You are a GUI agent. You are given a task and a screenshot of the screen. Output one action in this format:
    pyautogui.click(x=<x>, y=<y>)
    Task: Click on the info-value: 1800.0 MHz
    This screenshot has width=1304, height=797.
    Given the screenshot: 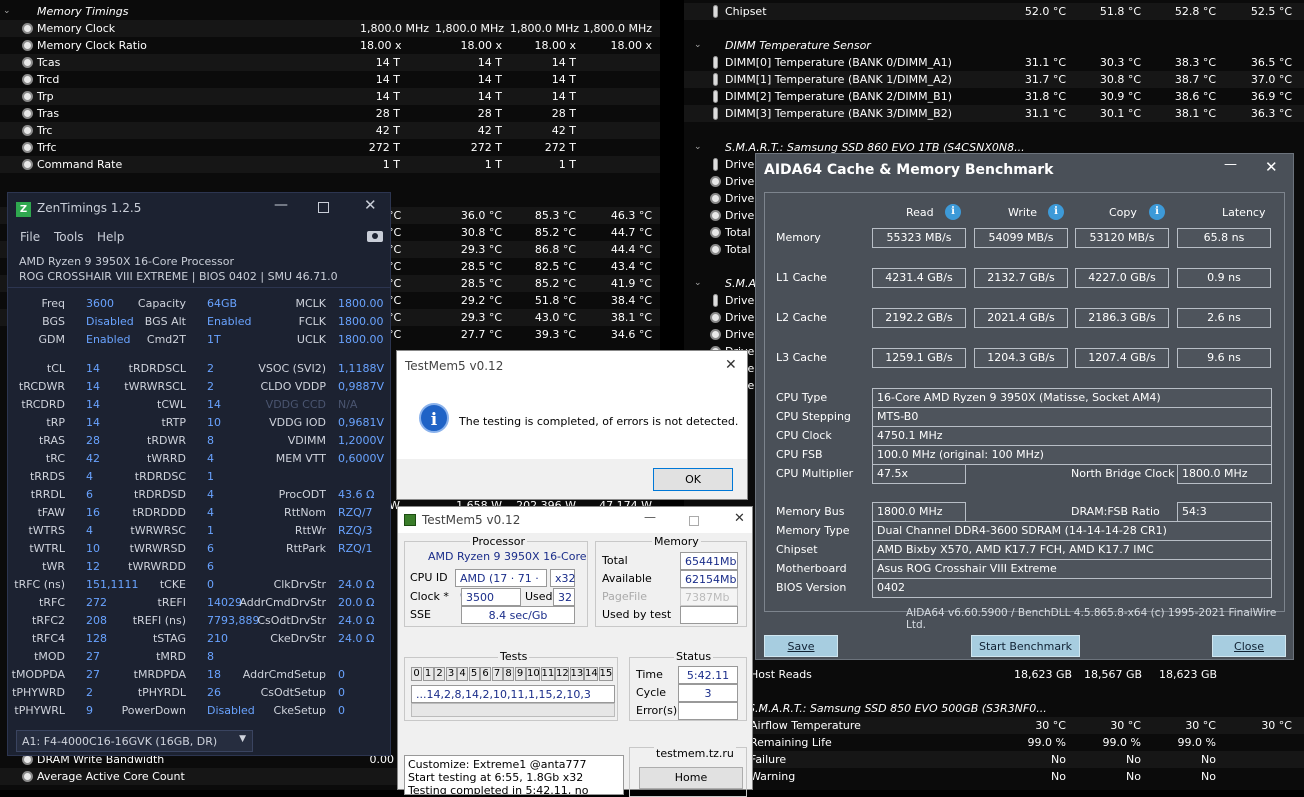 What is the action you would take?
    pyautogui.click(x=919, y=512)
    